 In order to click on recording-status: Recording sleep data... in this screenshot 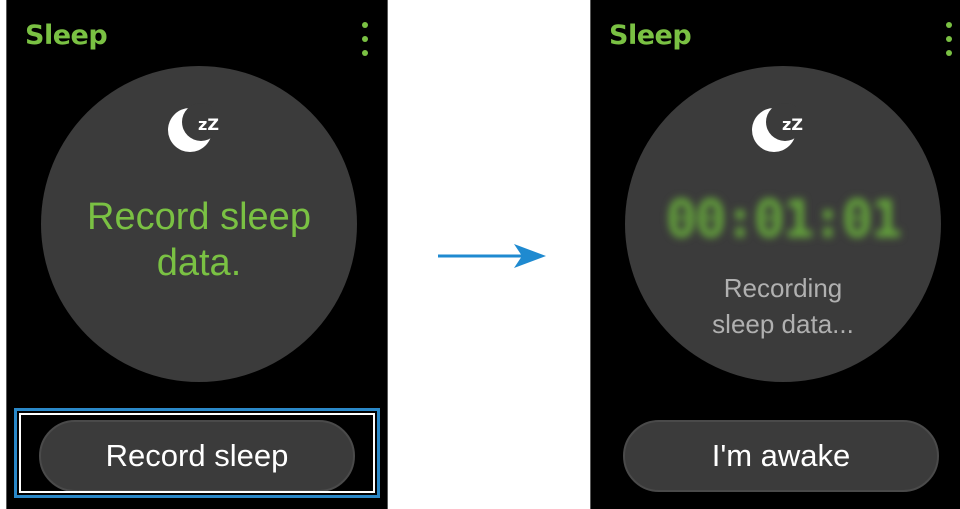, I will do `click(783, 306)`.